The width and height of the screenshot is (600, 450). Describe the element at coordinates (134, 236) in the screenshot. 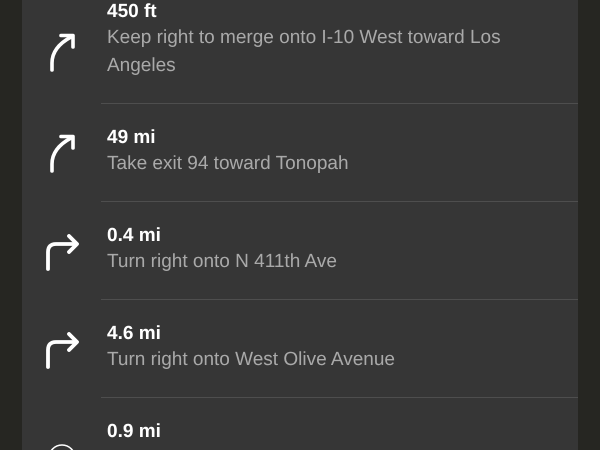

I see `distance-label: 0.4 mi` at that location.